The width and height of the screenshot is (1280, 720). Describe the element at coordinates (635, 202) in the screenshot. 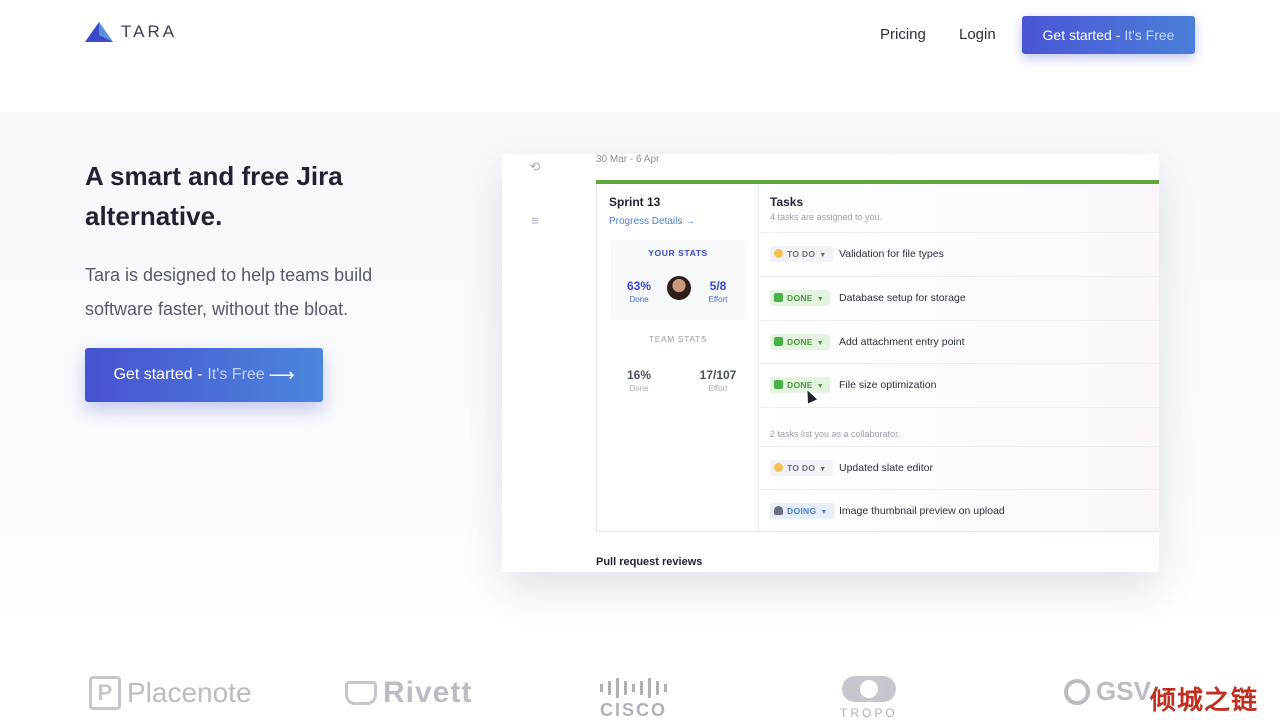

I see `sprint-title: Sprint 13` at that location.